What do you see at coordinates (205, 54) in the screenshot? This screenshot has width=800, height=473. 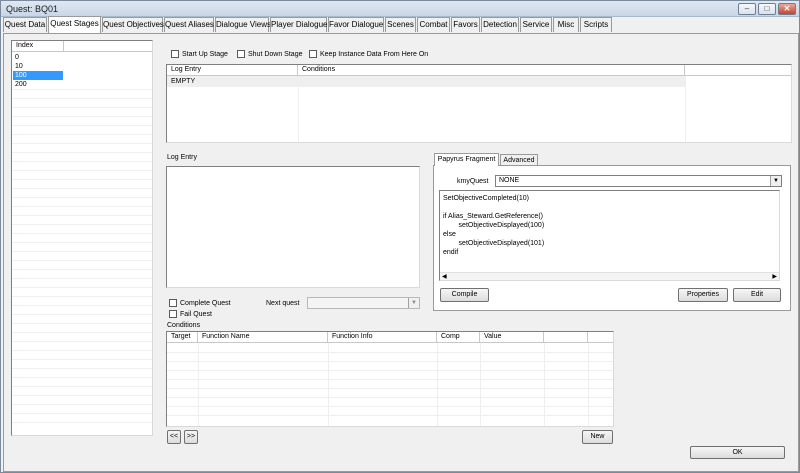 I see `start-up-stage-label: Start Up Stage` at bounding box center [205, 54].